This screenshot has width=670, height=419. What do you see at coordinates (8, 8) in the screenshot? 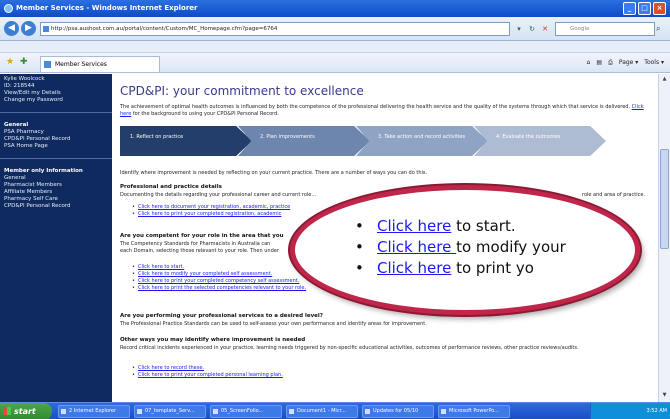
I see `ie-logo-icon` at bounding box center [8, 8].